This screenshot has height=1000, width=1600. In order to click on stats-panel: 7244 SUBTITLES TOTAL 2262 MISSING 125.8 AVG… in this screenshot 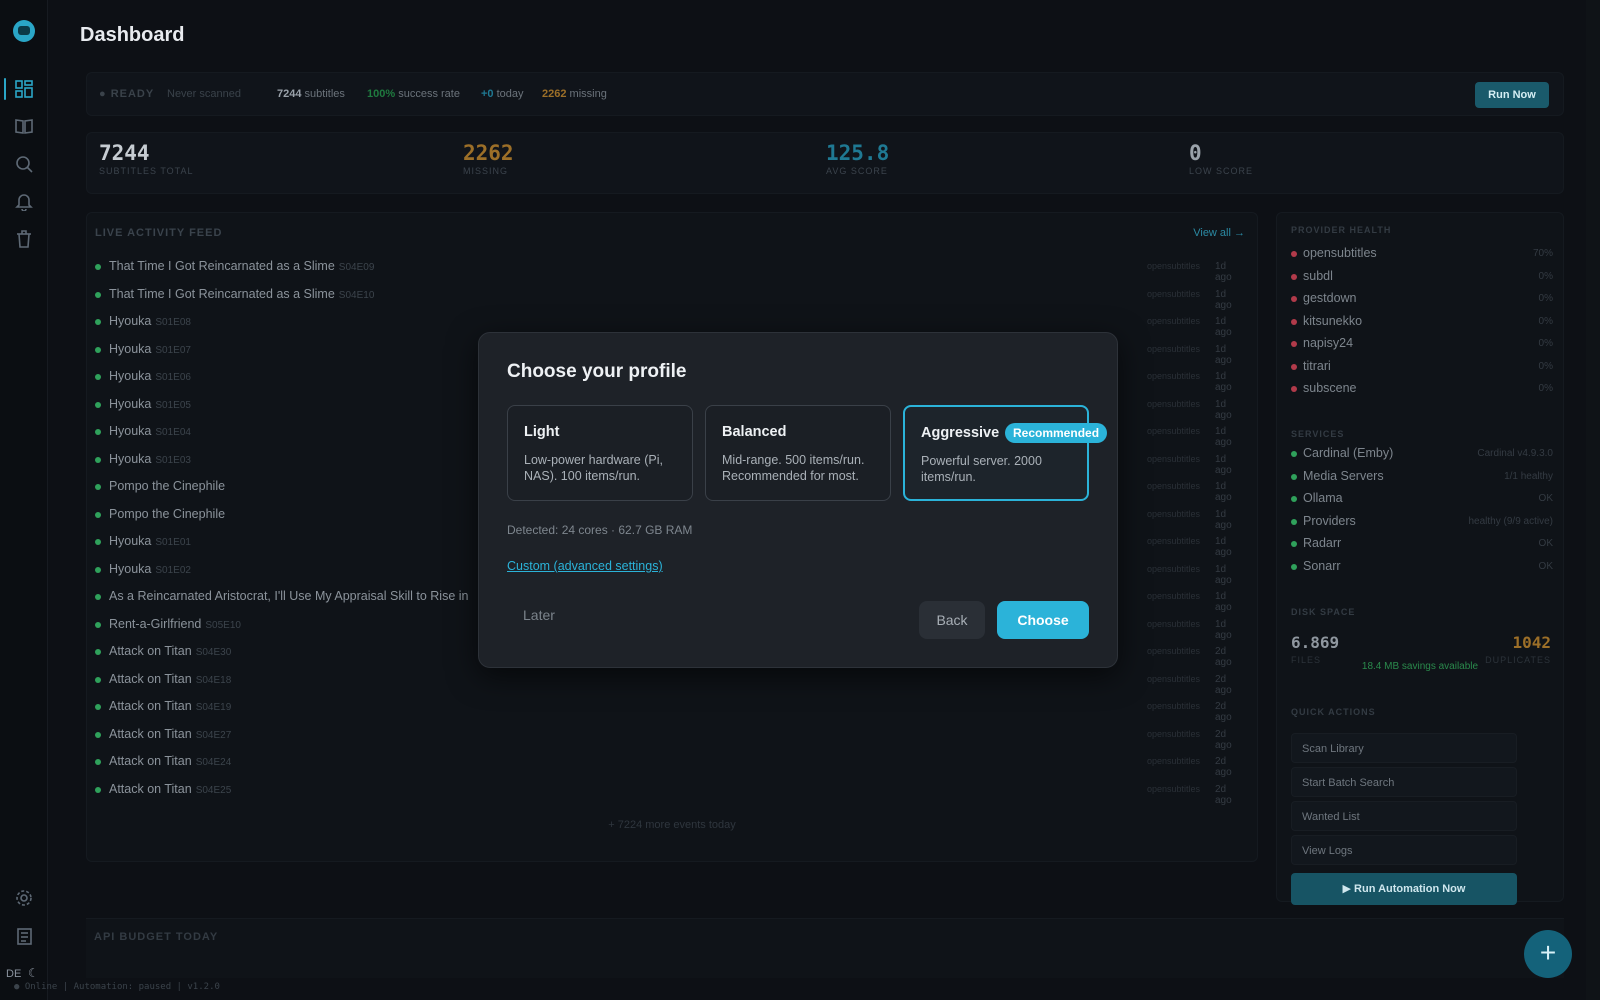, I will do `click(825, 163)`.